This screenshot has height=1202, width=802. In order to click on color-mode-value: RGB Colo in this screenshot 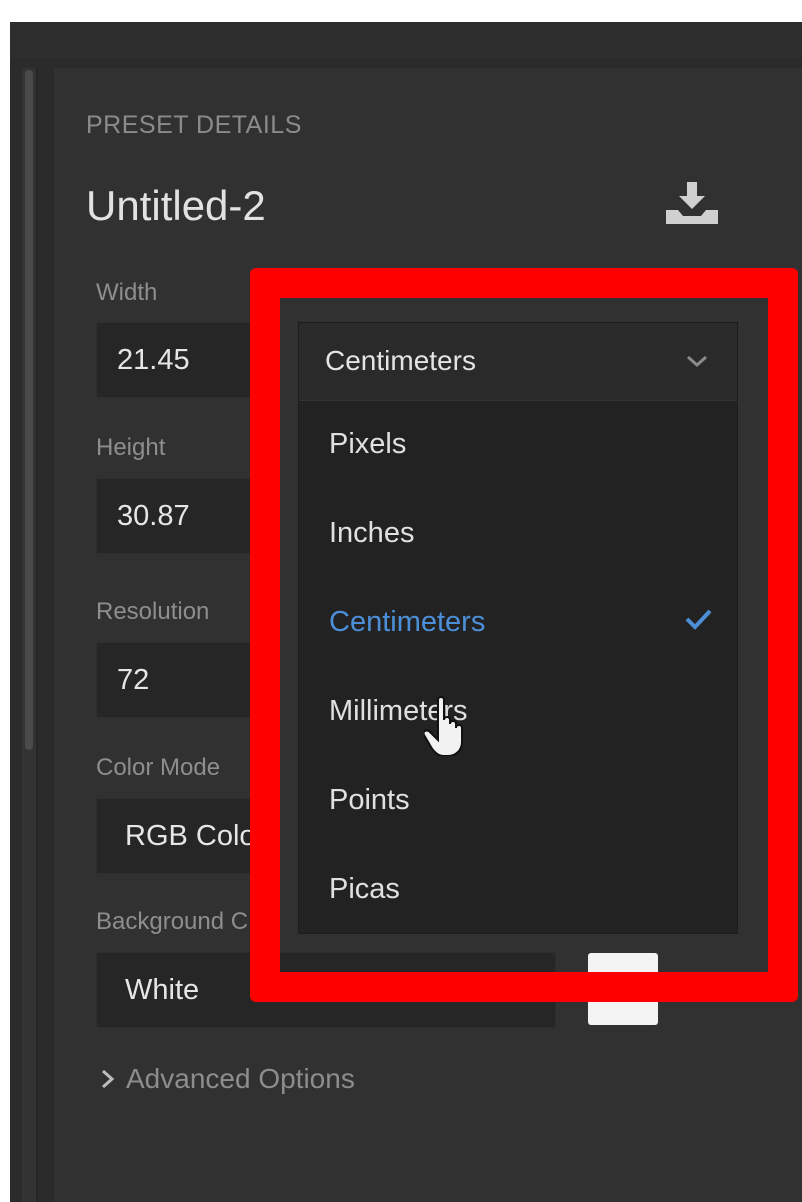, I will do `click(190, 835)`.